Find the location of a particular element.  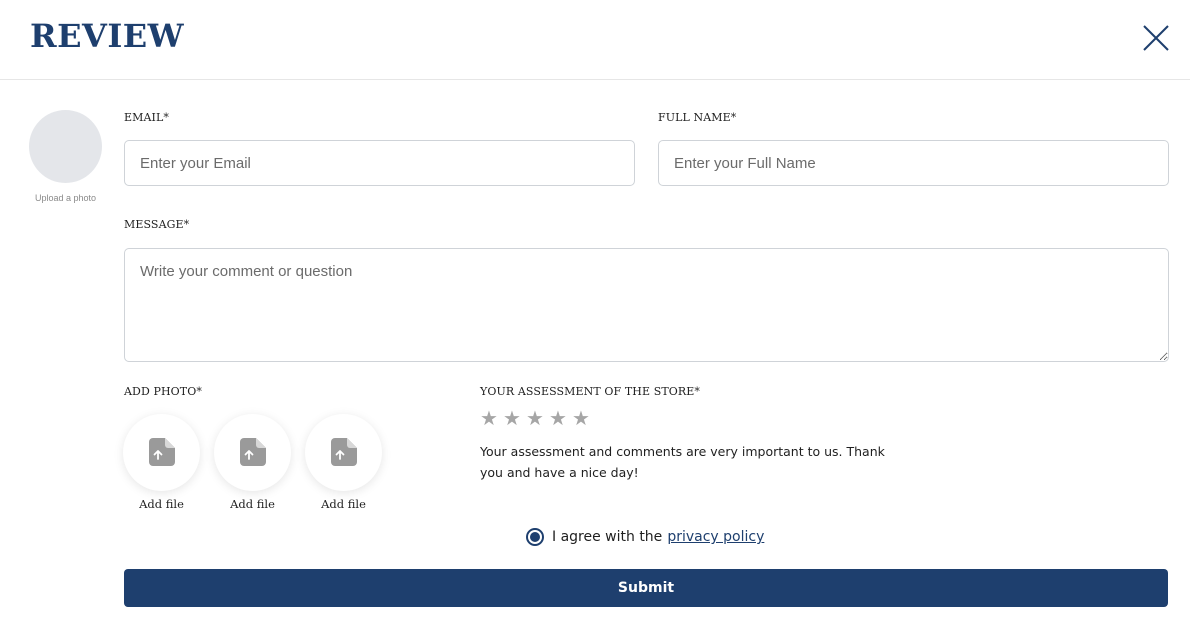

agree-radio-dot is located at coordinates (535, 537).